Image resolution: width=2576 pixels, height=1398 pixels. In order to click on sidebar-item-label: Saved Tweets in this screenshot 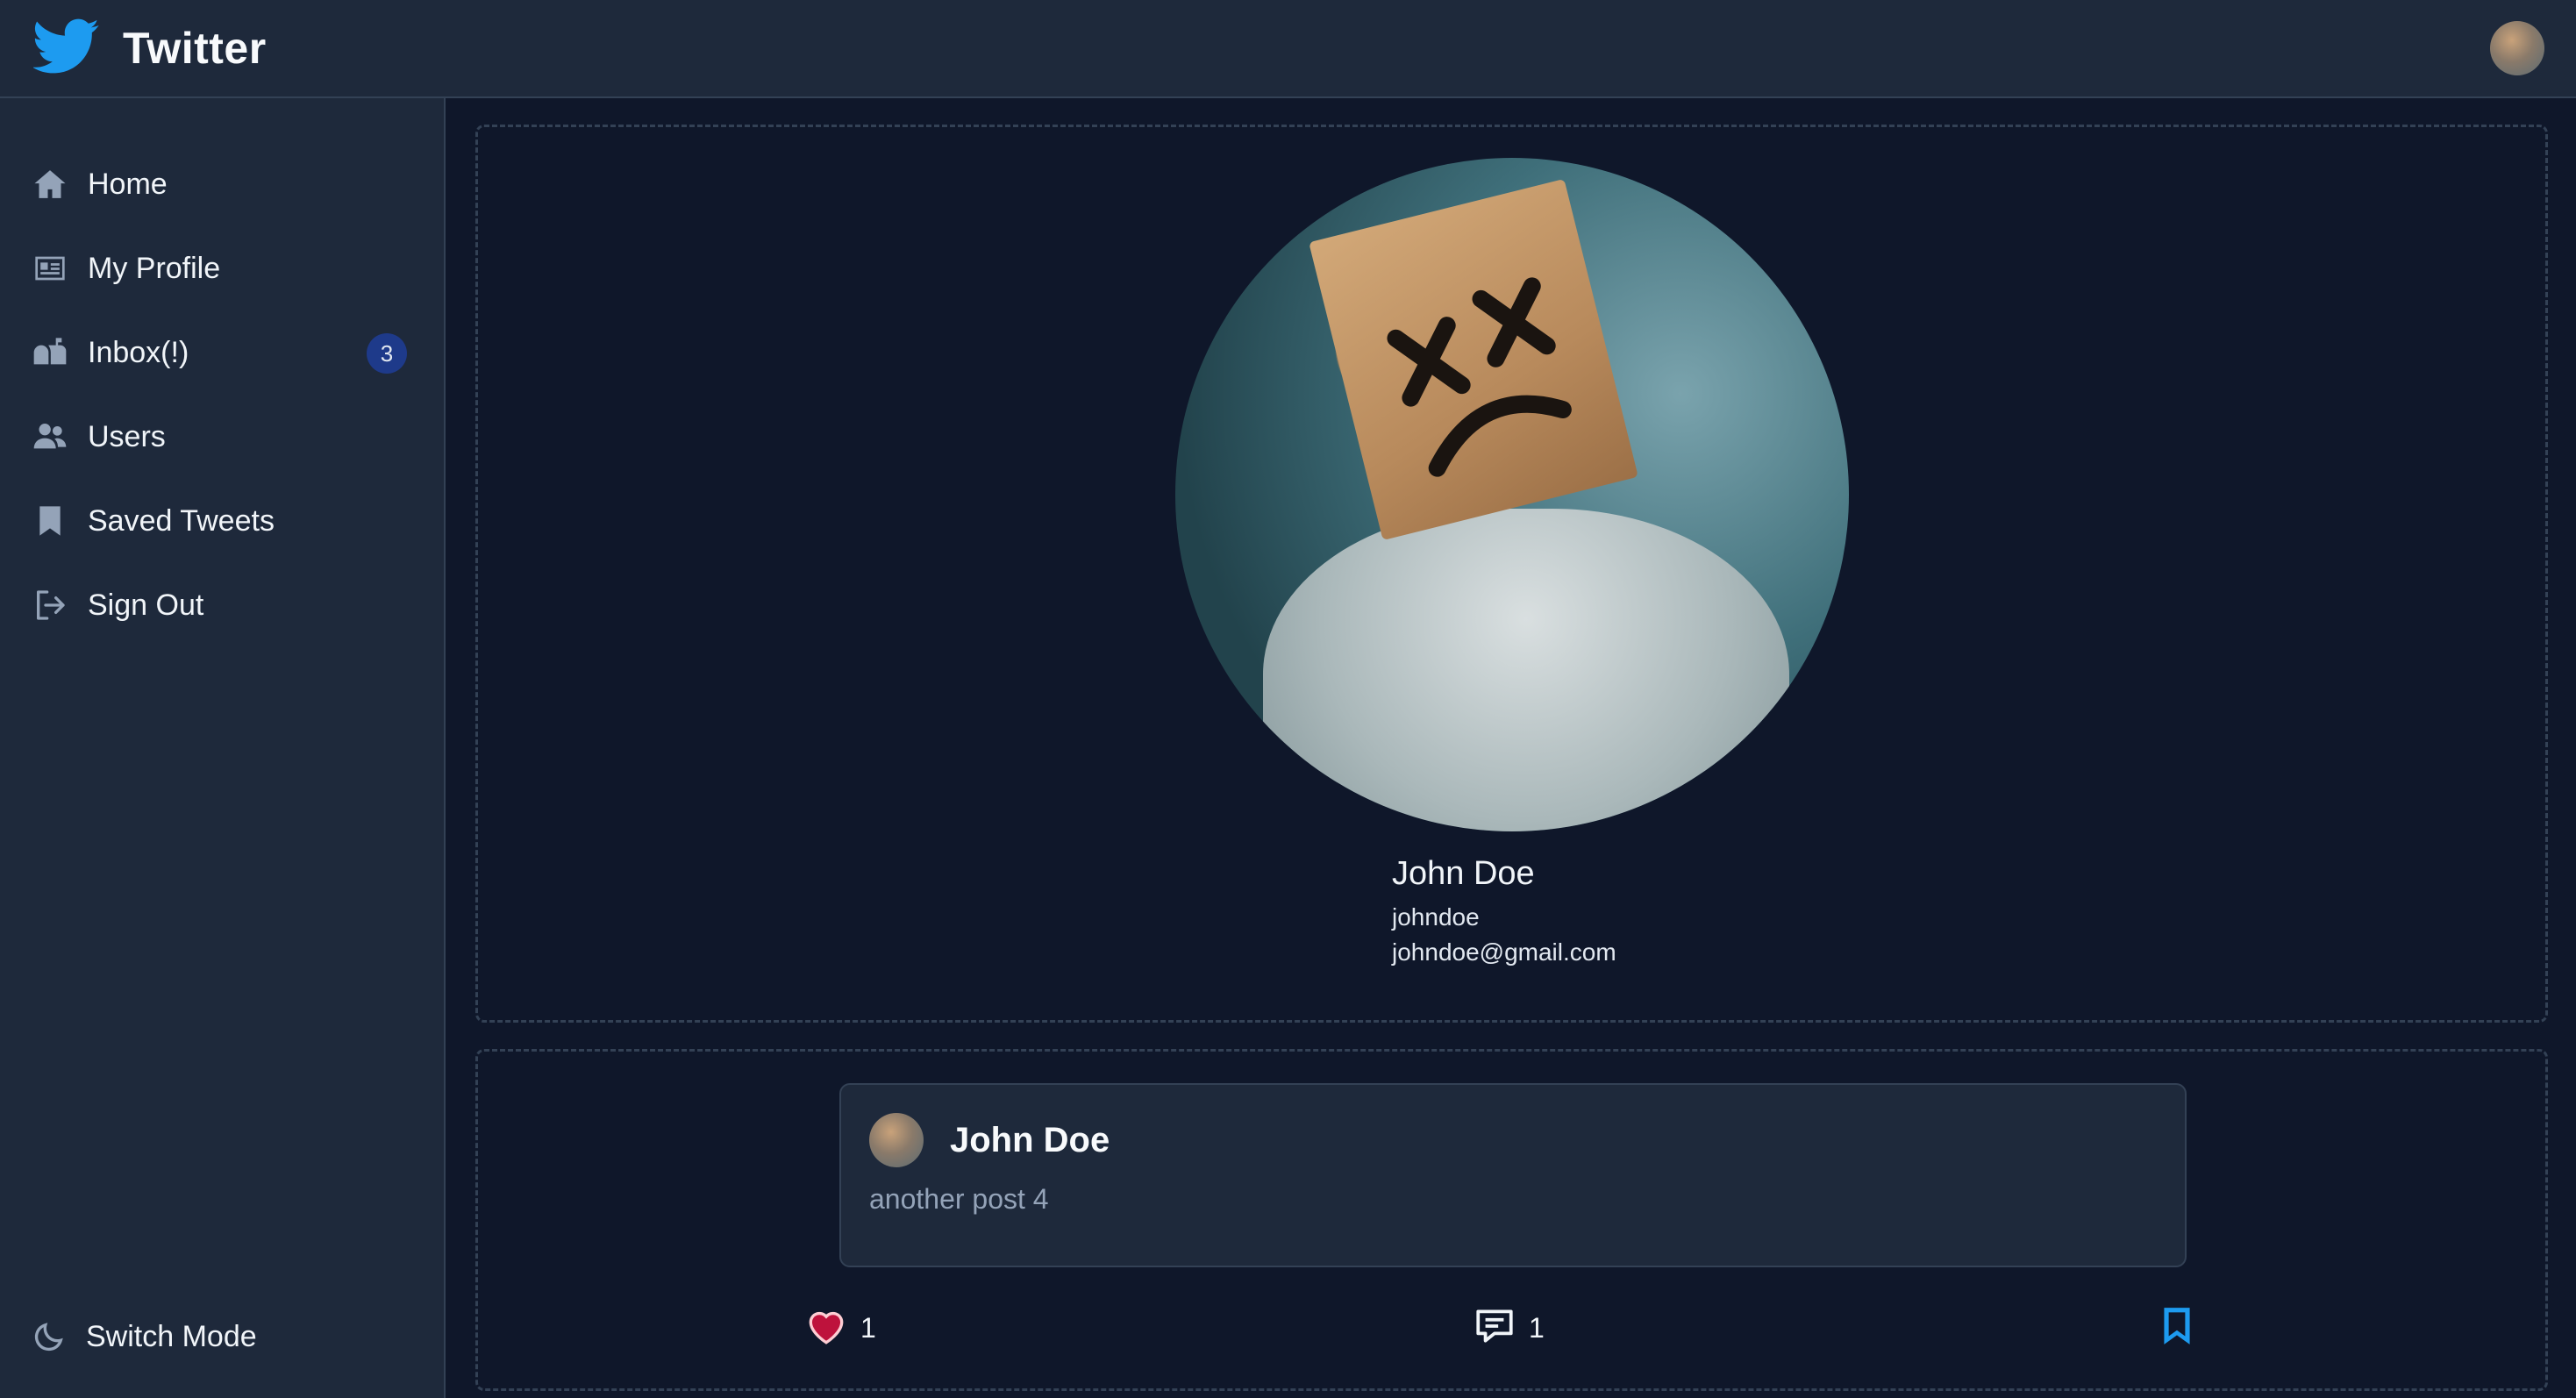, I will do `click(182, 520)`.